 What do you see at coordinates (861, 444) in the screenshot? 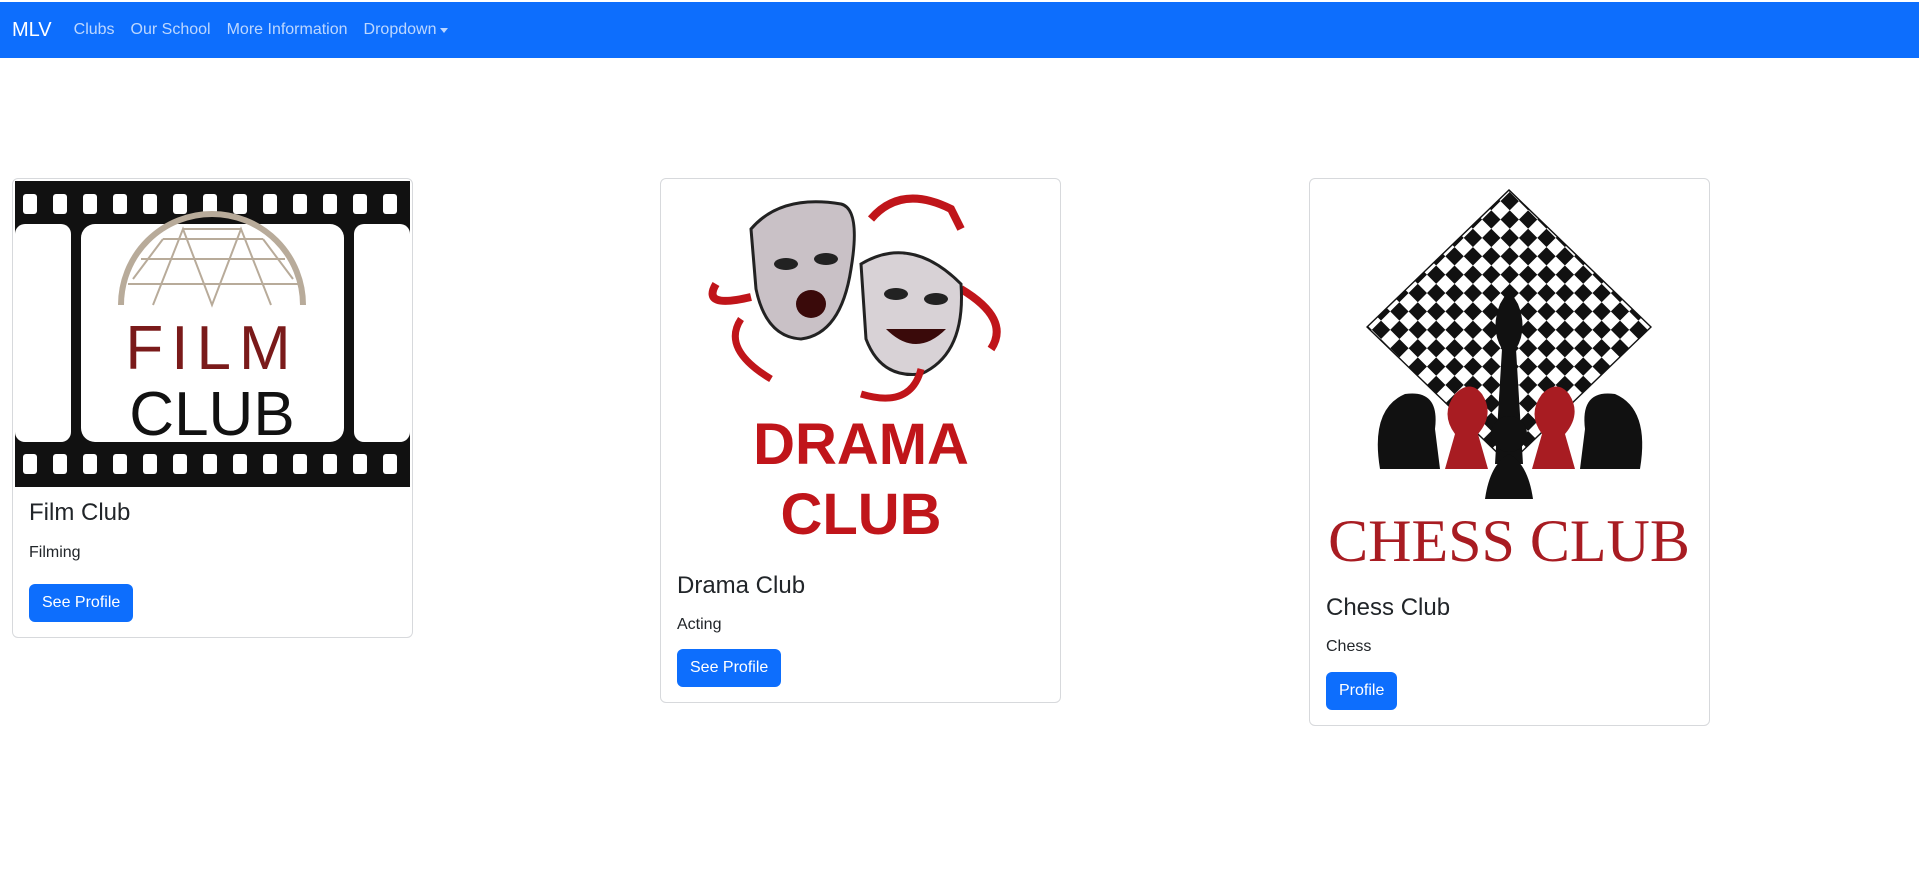
I see `drama-logo-word-1: DRAMA` at bounding box center [861, 444].